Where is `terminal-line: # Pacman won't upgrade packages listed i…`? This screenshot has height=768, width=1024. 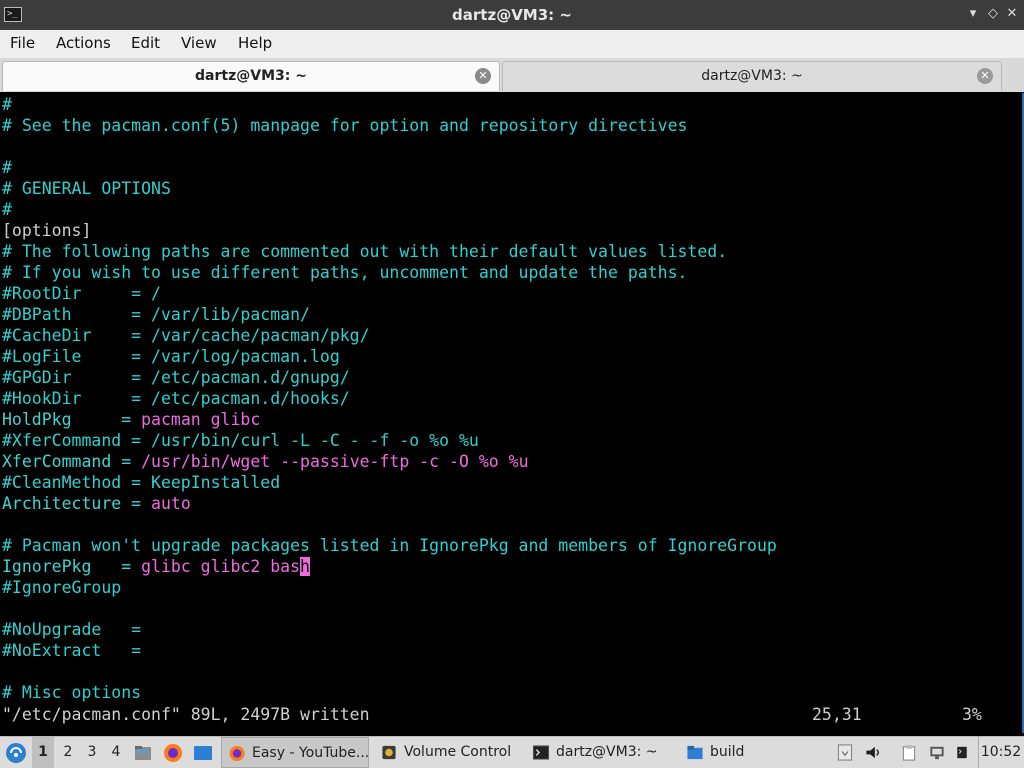
terminal-line: # Pacman won't upgrade packages listed i… is located at coordinates (389, 545).